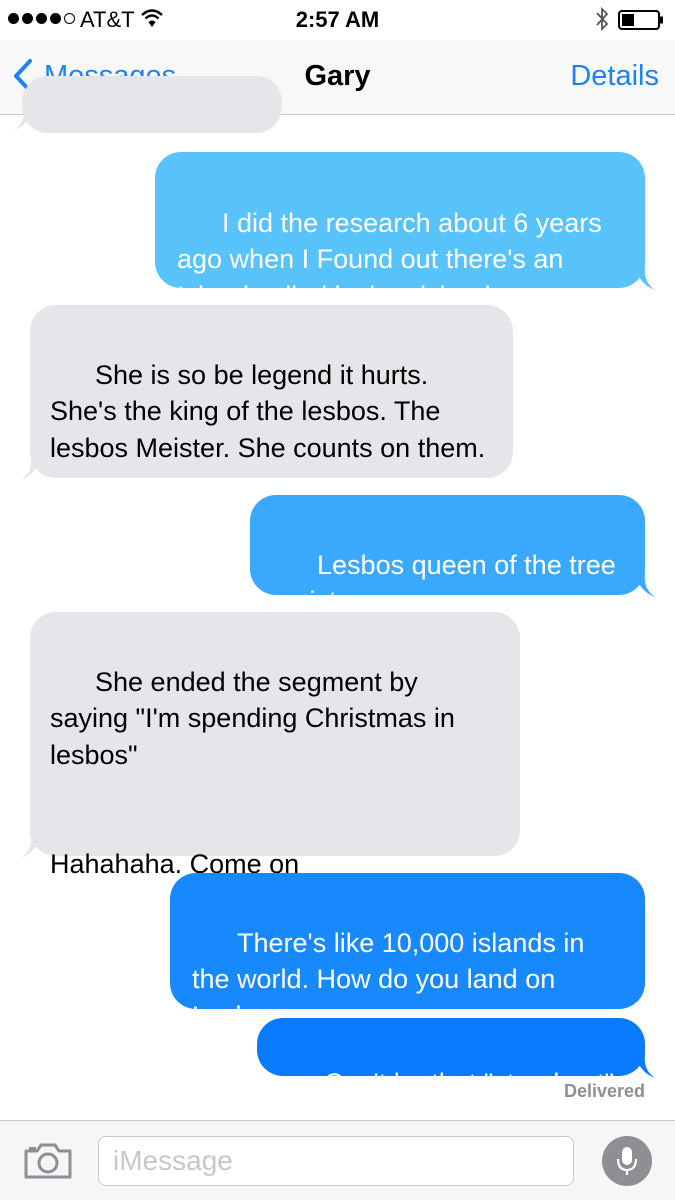  Describe the element at coordinates (614, 76) in the screenshot. I see `details-button: Details` at that location.